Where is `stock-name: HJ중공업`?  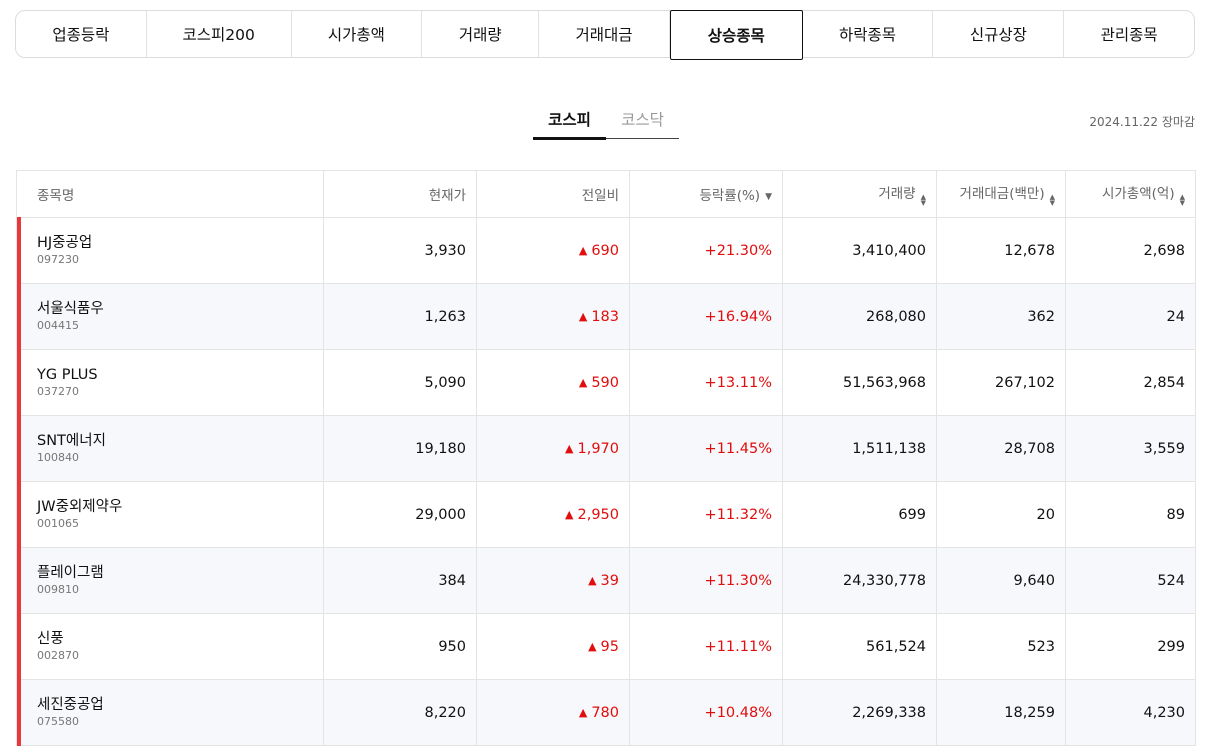
stock-name: HJ중공업 is located at coordinates (175, 243).